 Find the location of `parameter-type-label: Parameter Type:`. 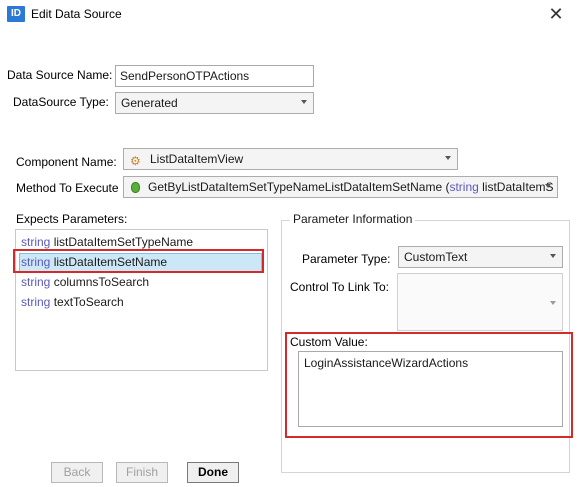

parameter-type-label: Parameter Type: is located at coordinates (346, 259).